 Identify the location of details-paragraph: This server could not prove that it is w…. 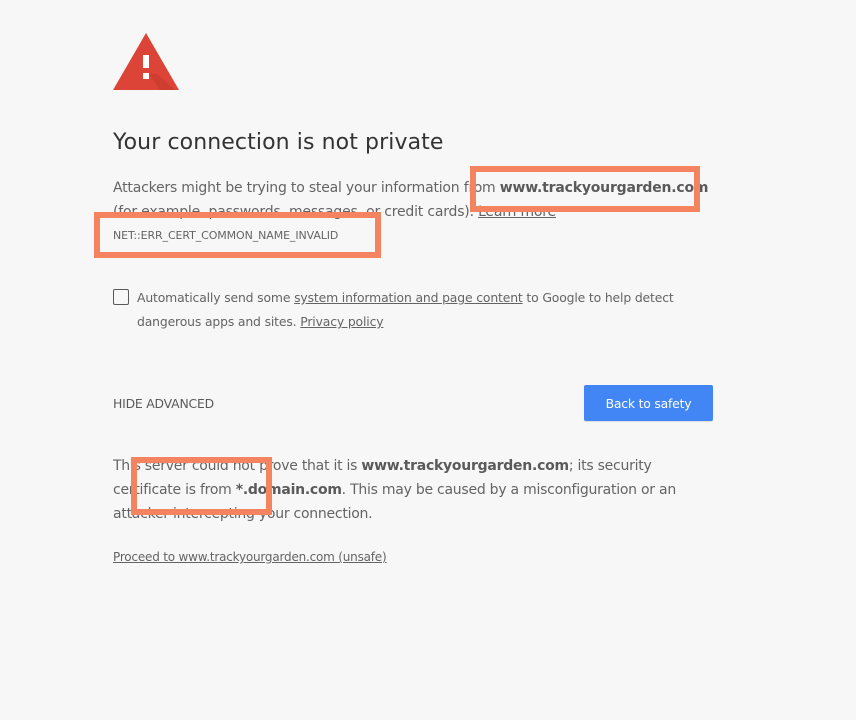
(413, 490).